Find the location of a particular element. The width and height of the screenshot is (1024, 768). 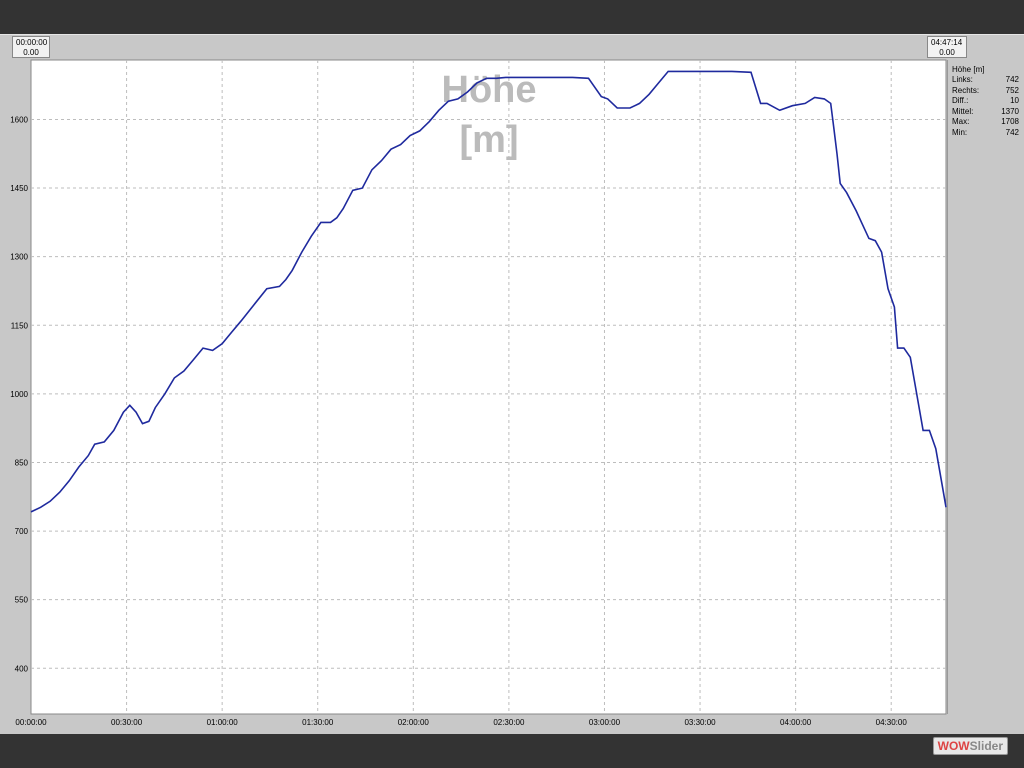

y-tick-label: 1600 is located at coordinates (19, 119).